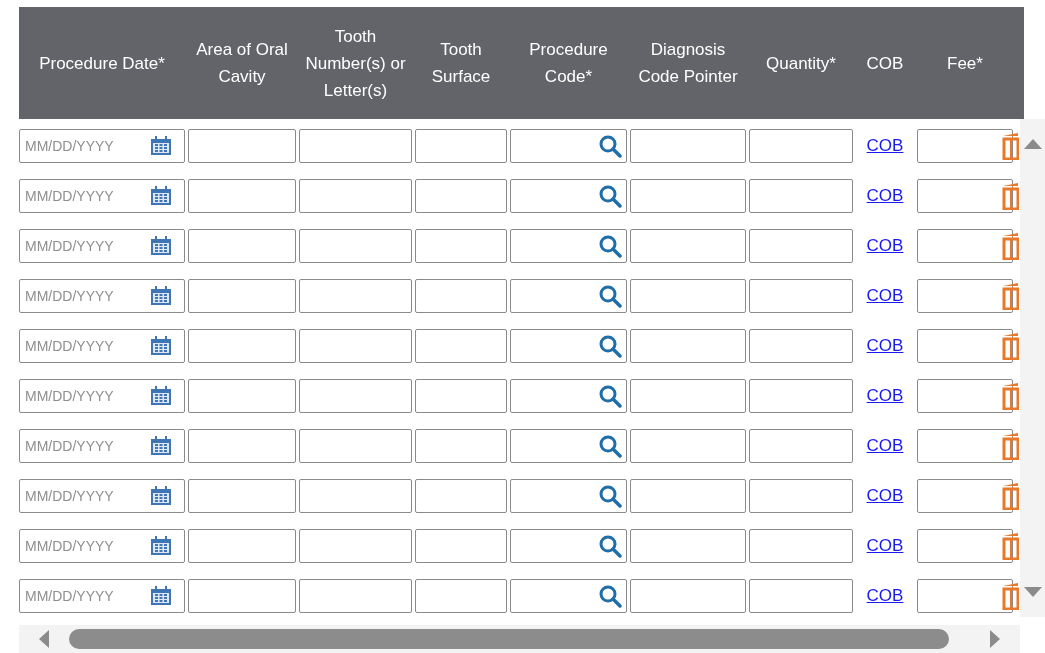 The width and height of the screenshot is (1045, 653). I want to click on horizontal-scrollbar, so click(519, 639).